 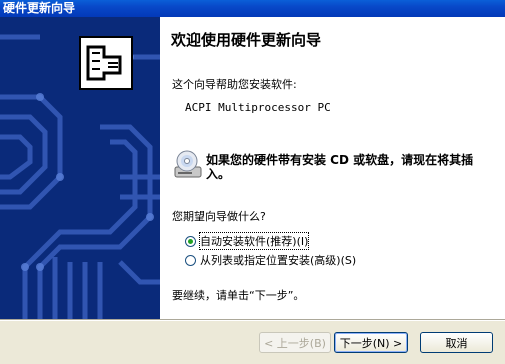 I want to click on window-title: 硬件更新向导, so click(x=39, y=8).